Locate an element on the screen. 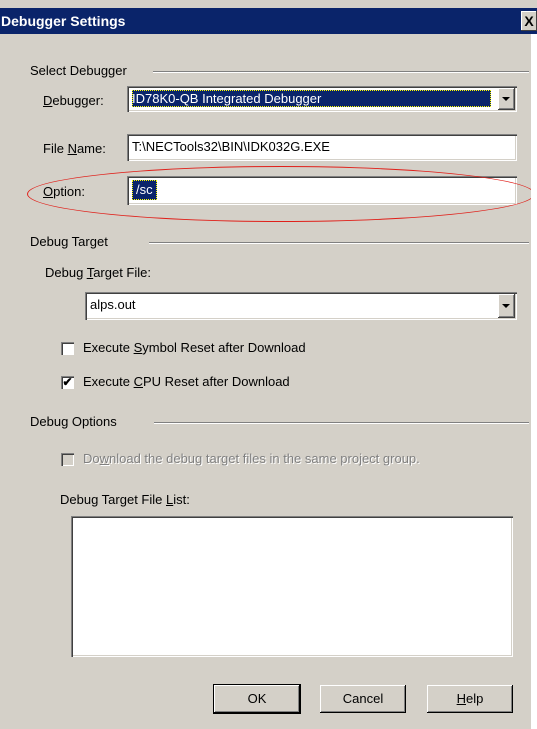 This screenshot has width=537, height=729. option-input: /sc is located at coordinates (322, 190).